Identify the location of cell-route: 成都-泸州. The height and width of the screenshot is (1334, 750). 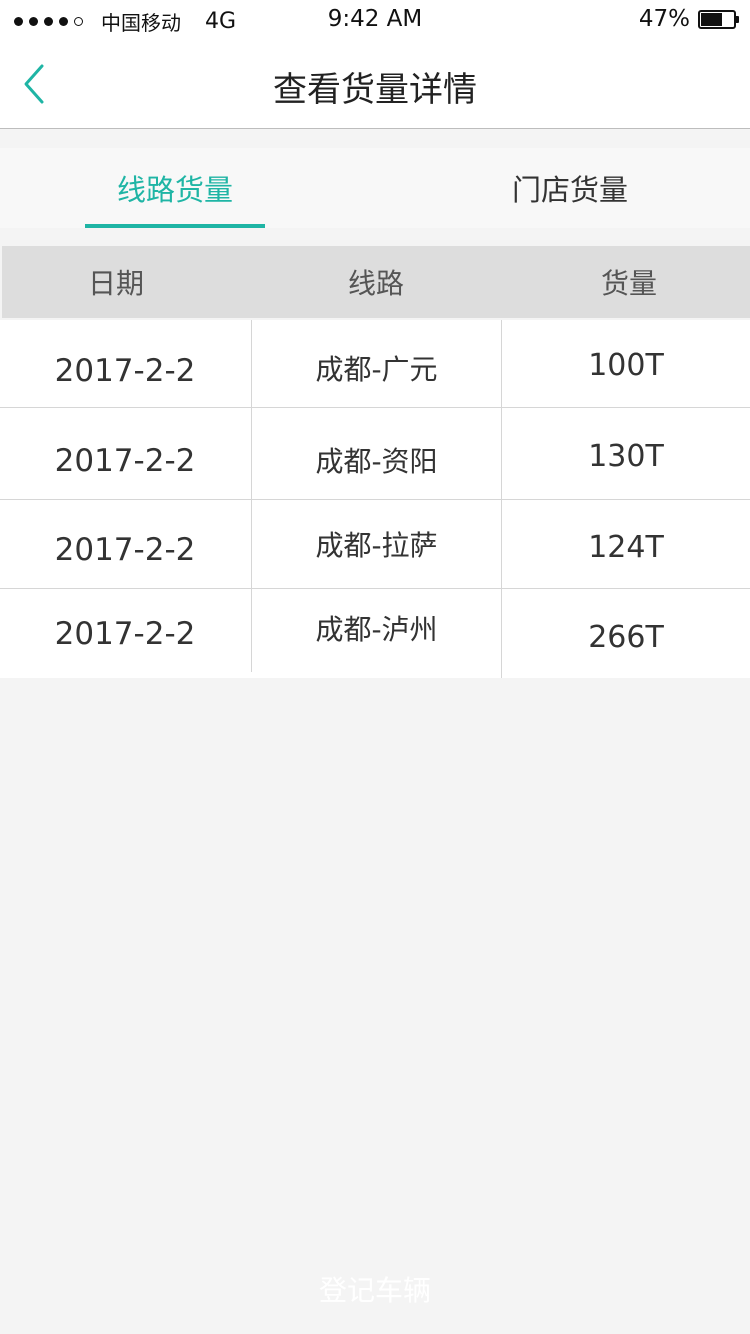
(376, 627).